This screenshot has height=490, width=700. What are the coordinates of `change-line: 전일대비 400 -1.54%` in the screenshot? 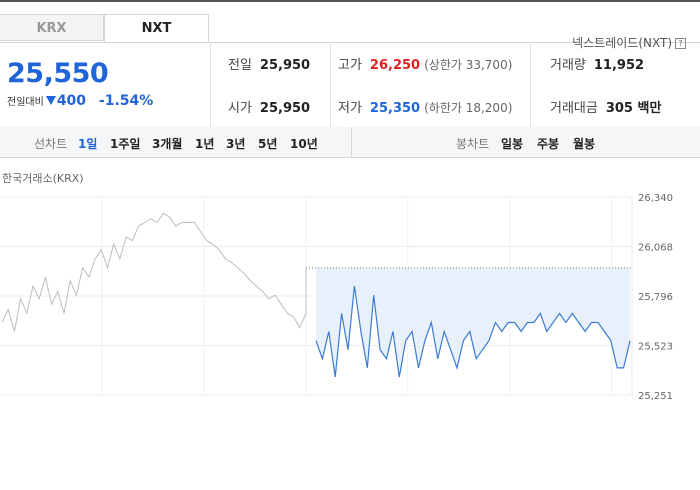 It's located at (80, 101).